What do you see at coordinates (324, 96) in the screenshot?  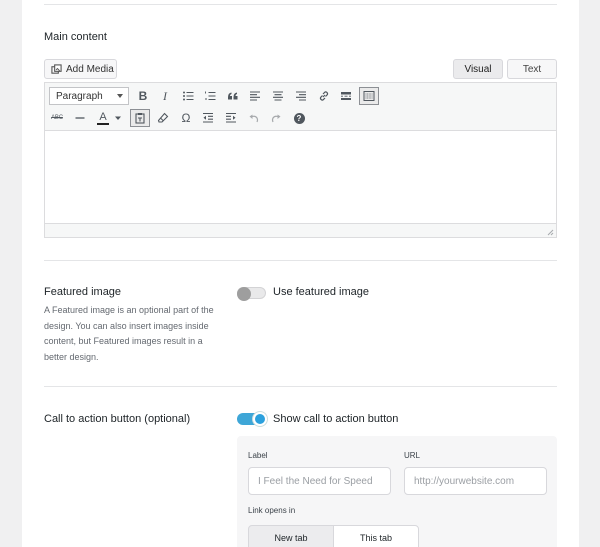 I see `link-icon` at bounding box center [324, 96].